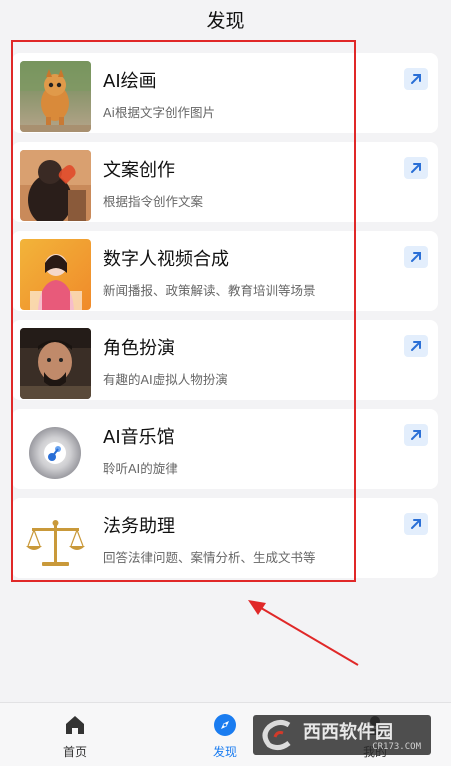 The width and height of the screenshot is (451, 766). I want to click on feature-card-digital-human-video: 数字人视频合成 新闻播报、政策解读、教育培训等场景, so click(225, 271).